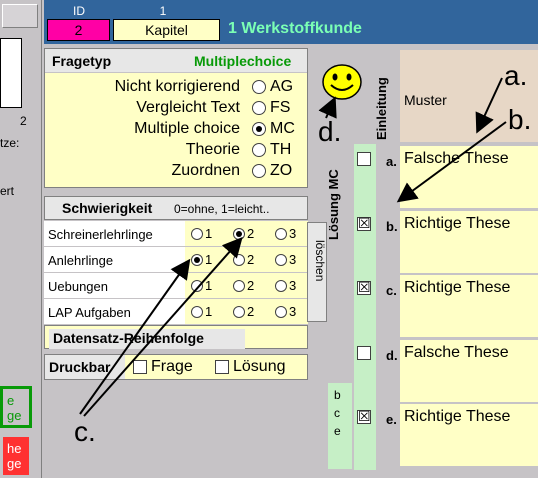 The width and height of the screenshot is (538, 478). Describe the element at coordinates (100, 234) in the screenshot. I see `schwierigkeit-row-label: Schreinerlehrlinge` at that location.